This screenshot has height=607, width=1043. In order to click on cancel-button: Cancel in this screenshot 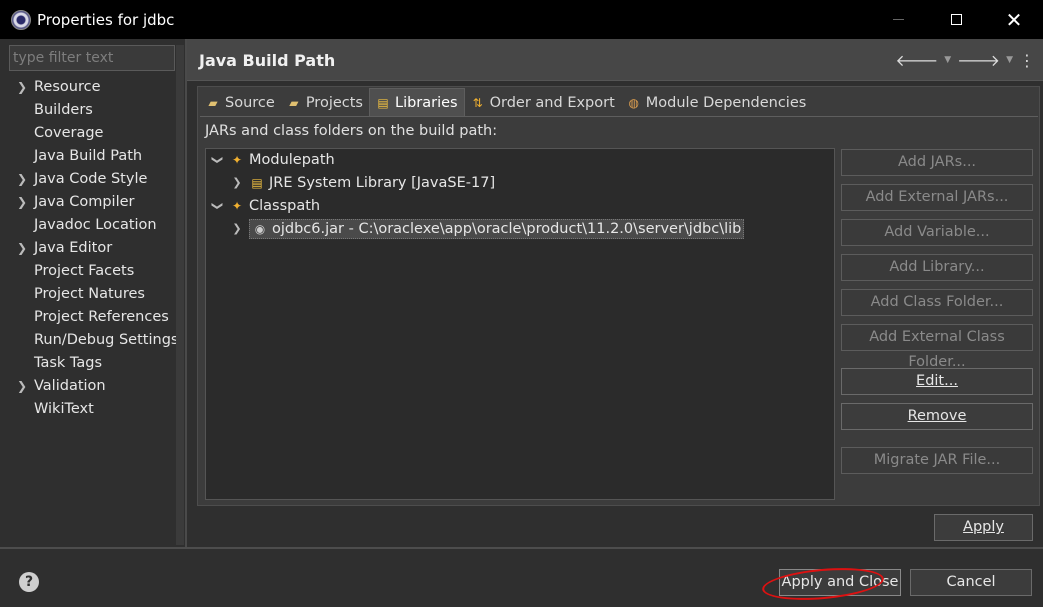, I will do `click(971, 582)`.